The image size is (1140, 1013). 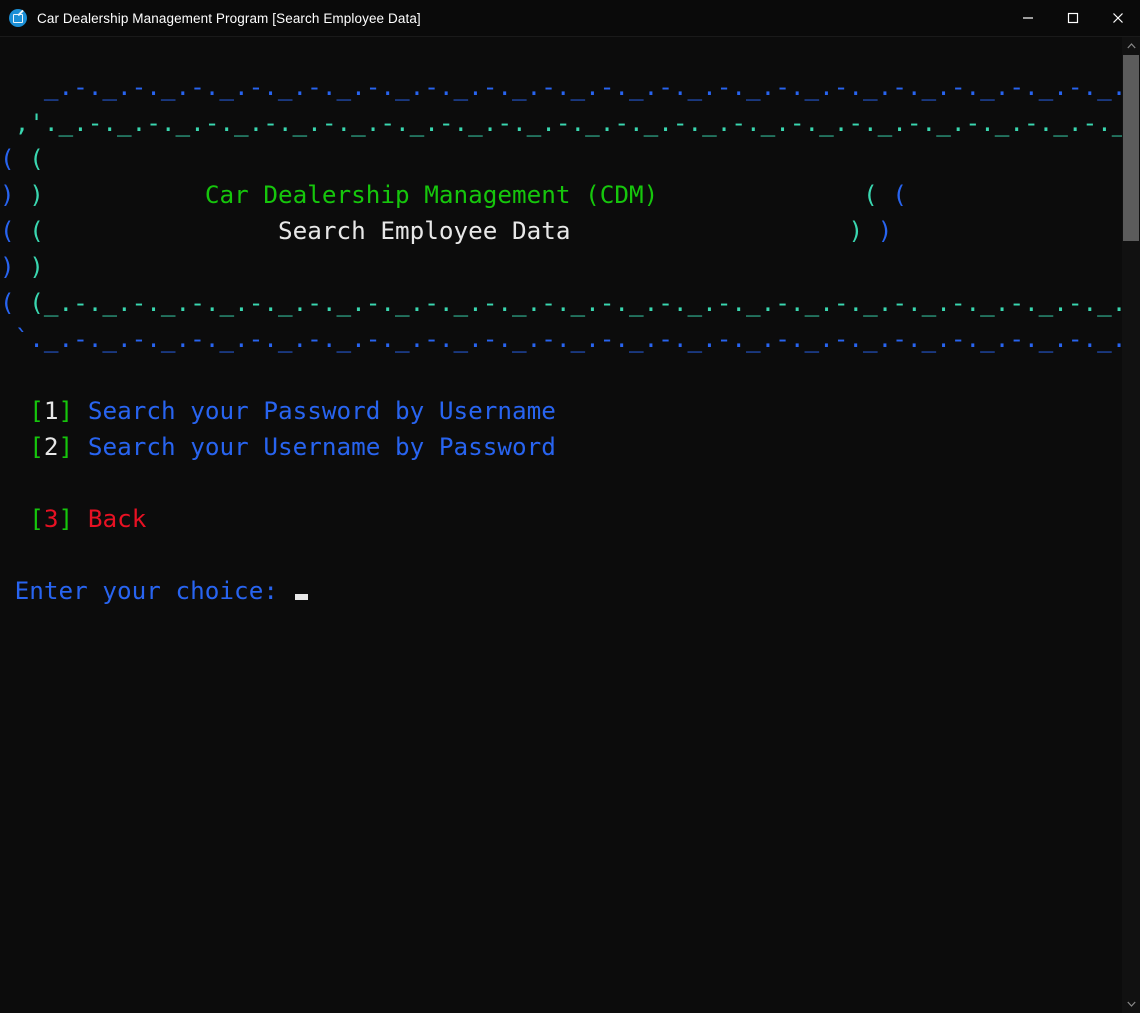 What do you see at coordinates (36, 230) in the screenshot?
I see `banner-row-2-left-inner: (` at bounding box center [36, 230].